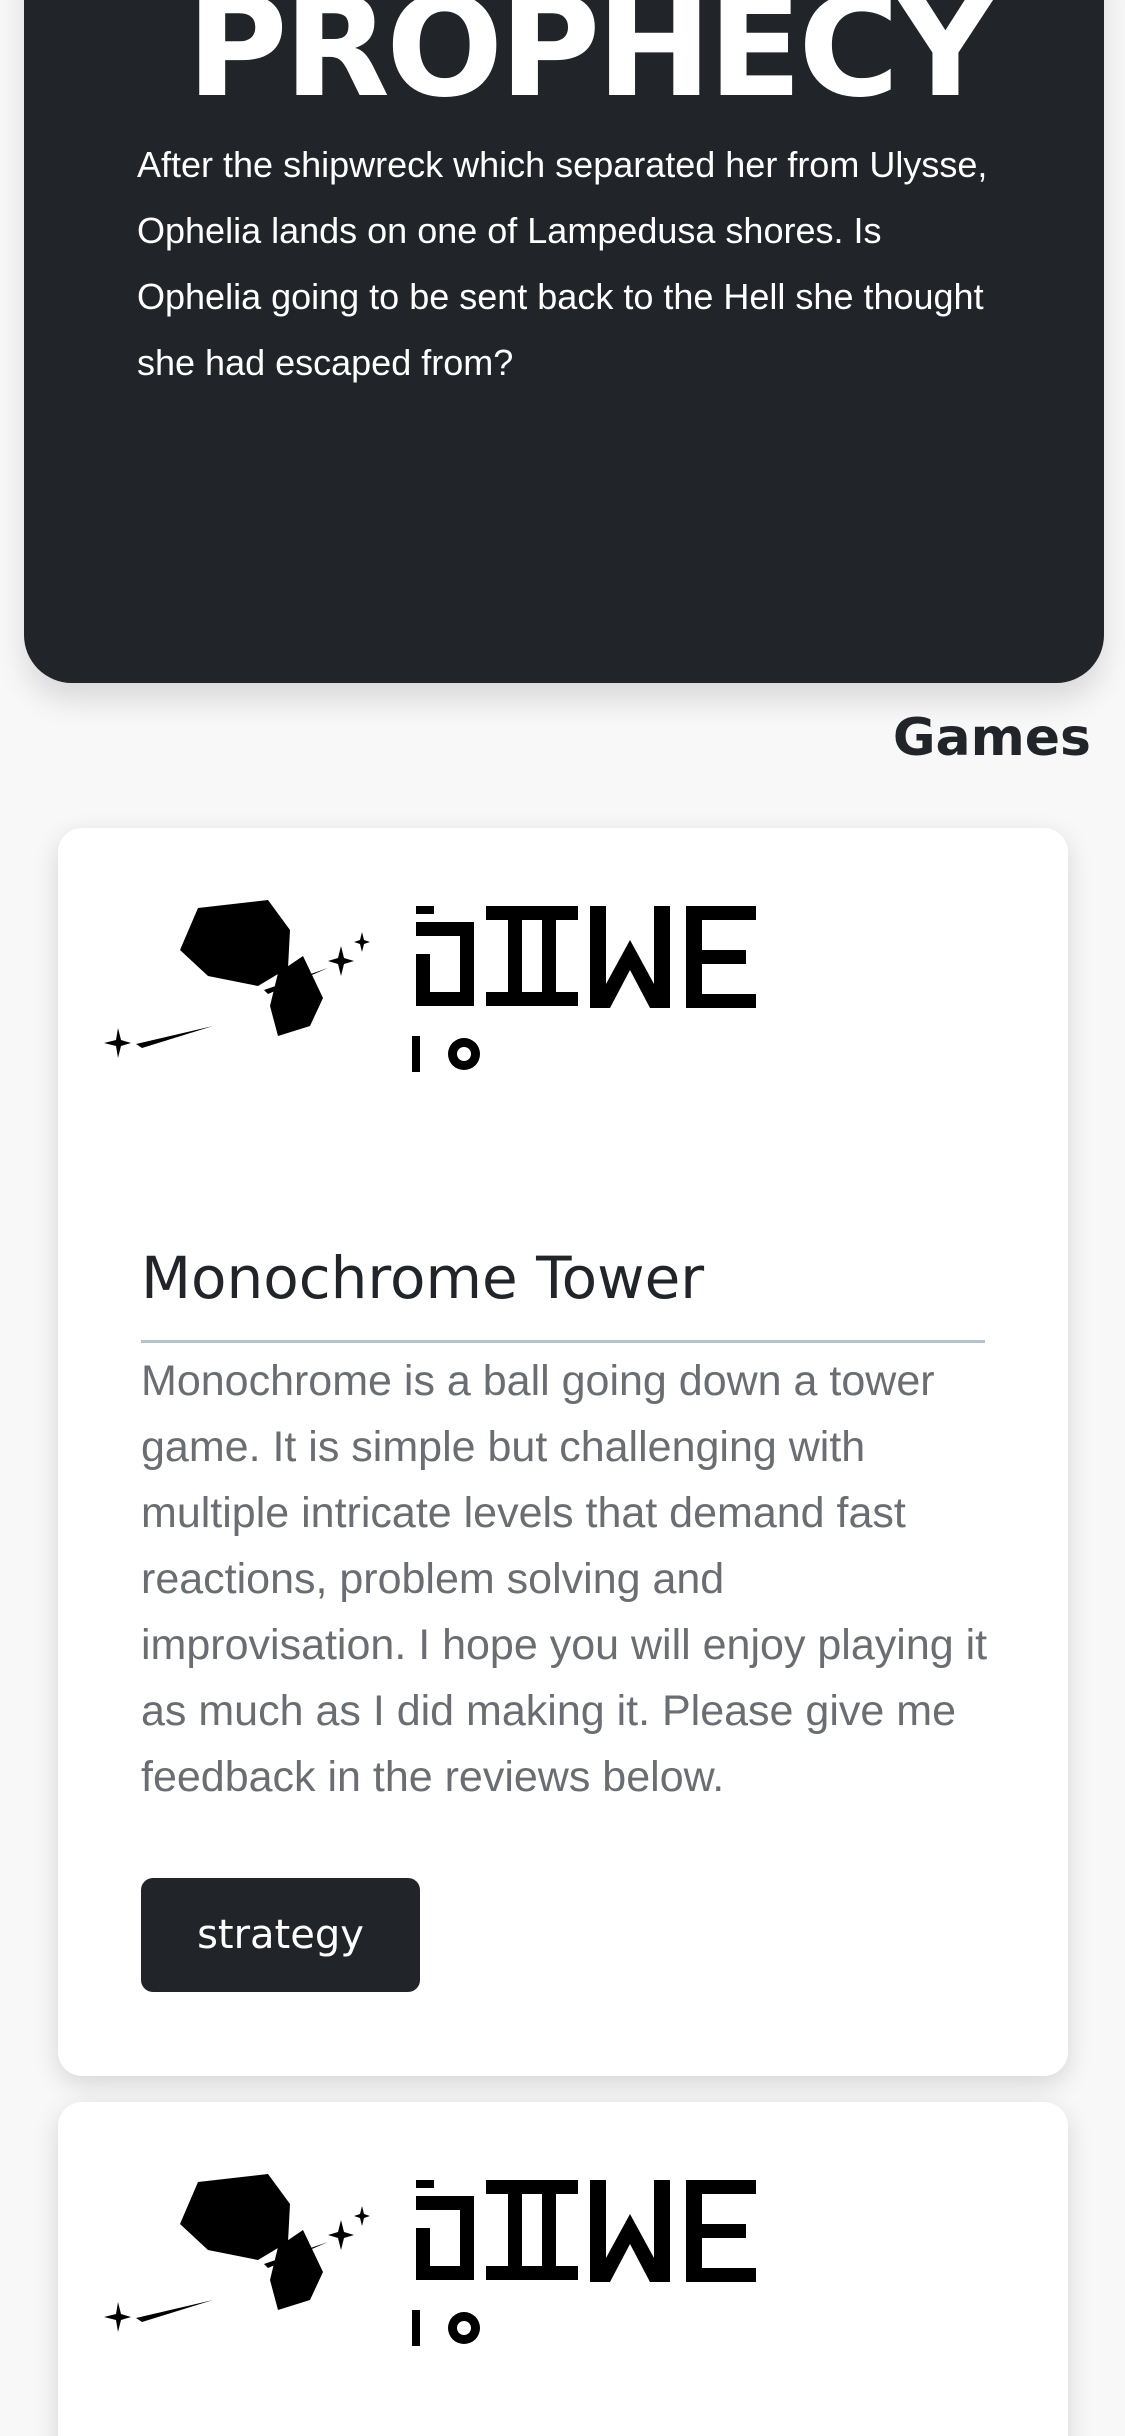 This screenshot has height=2436, width=1125. What do you see at coordinates (563, 1341) in the screenshot?
I see `divider` at bounding box center [563, 1341].